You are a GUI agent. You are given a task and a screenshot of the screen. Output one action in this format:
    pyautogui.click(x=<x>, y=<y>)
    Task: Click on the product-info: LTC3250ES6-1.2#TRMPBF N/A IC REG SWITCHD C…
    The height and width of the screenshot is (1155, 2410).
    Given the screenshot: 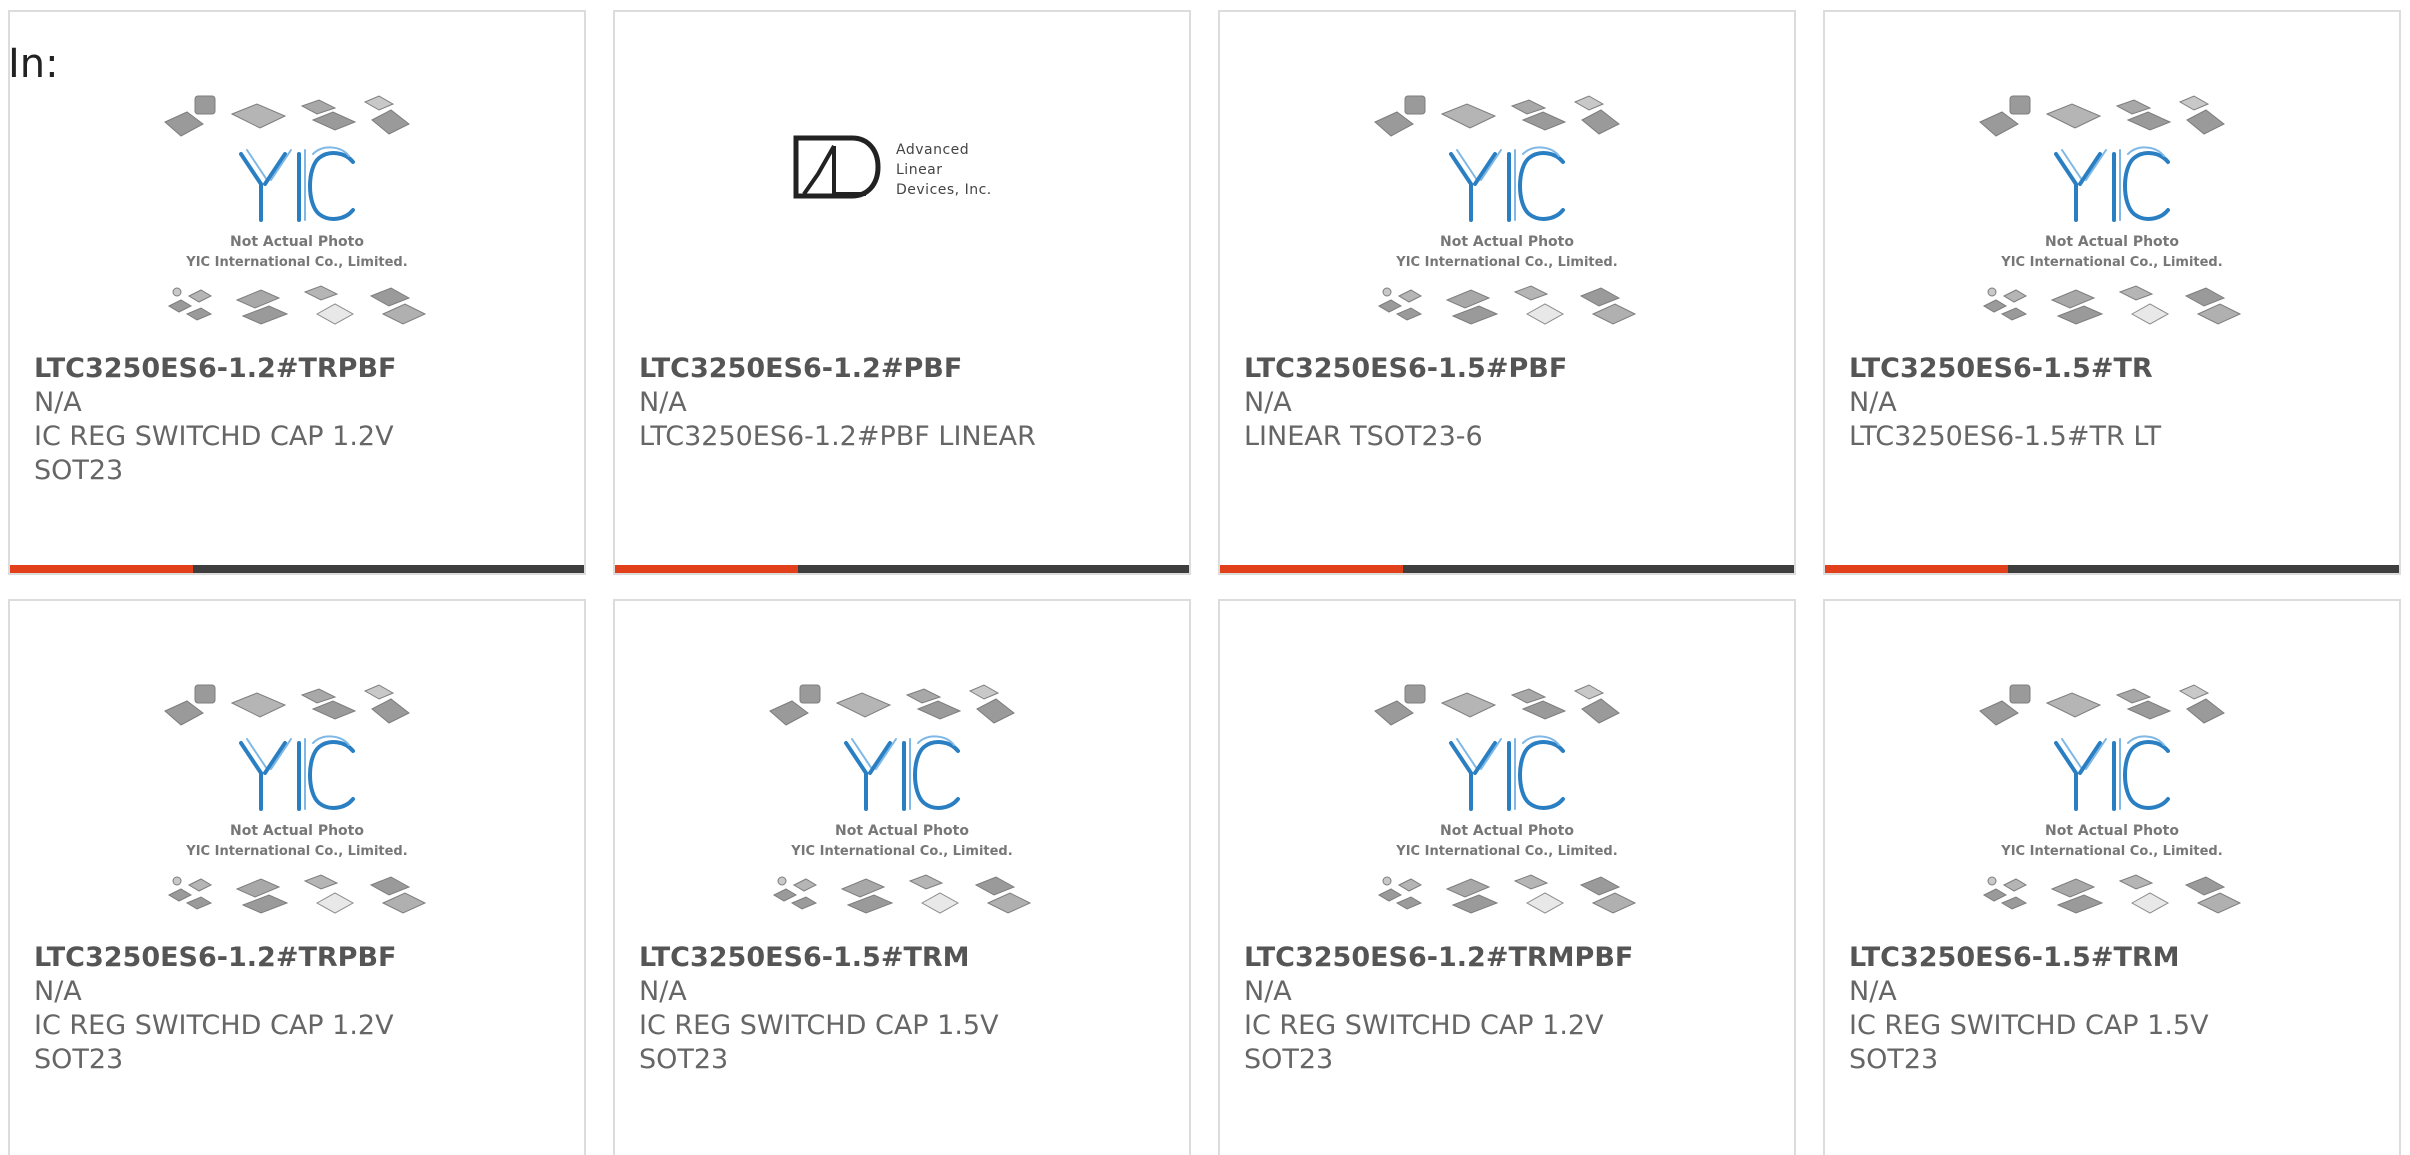 What is the action you would take?
    pyautogui.click(x=1509, y=1009)
    